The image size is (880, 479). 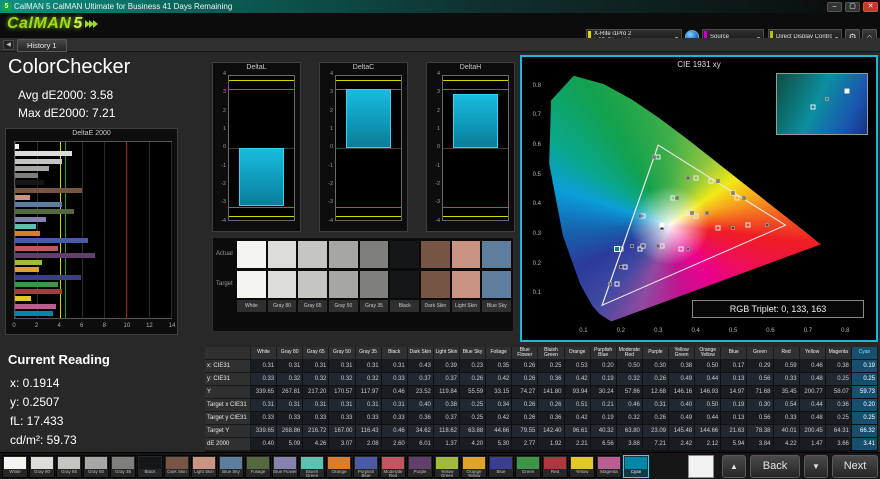 I want to click on patch-button-green: Green, so click(x=528, y=466).